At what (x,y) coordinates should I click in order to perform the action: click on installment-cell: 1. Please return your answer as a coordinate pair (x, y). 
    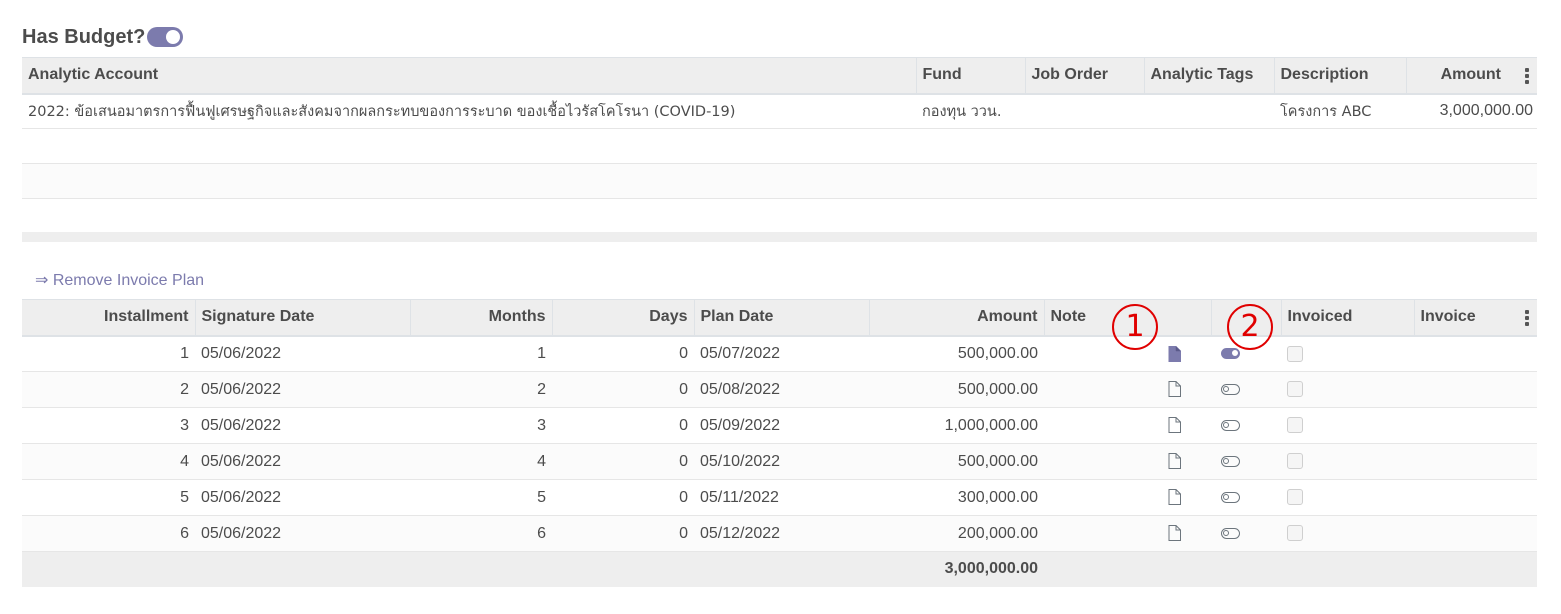
    Looking at the image, I should click on (108, 353).